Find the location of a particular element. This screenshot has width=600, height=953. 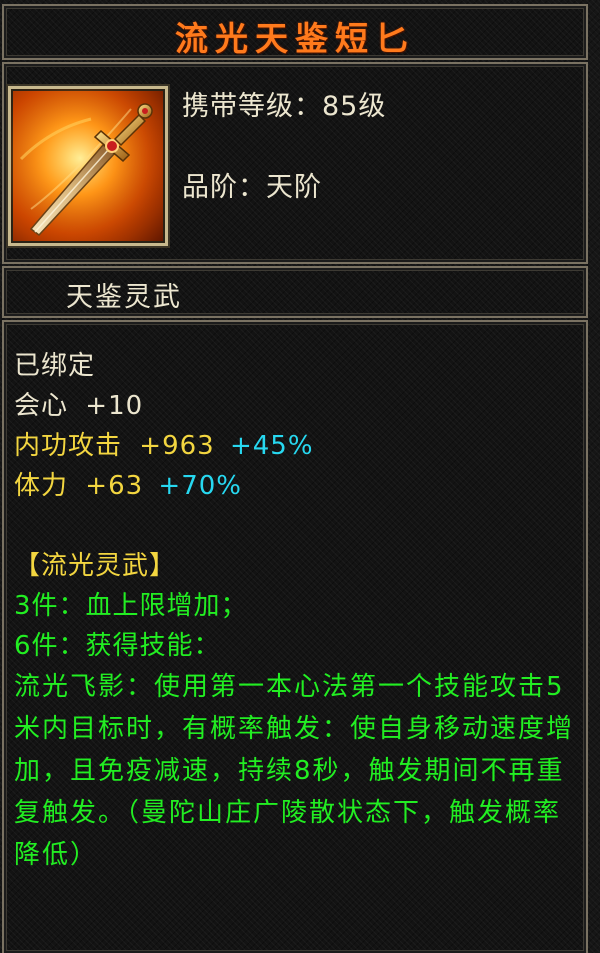

bound-status: 已绑定 is located at coordinates (55, 366).